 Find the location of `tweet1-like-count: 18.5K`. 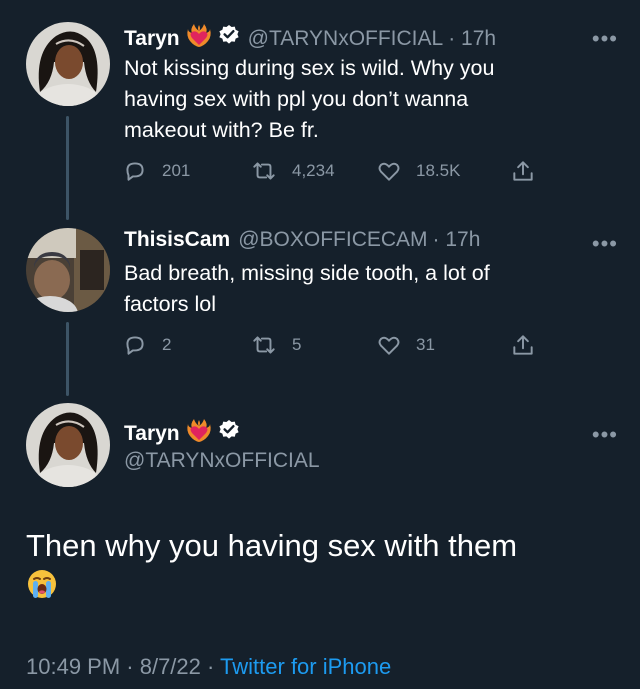

tweet1-like-count: 18.5K is located at coordinates (438, 170).